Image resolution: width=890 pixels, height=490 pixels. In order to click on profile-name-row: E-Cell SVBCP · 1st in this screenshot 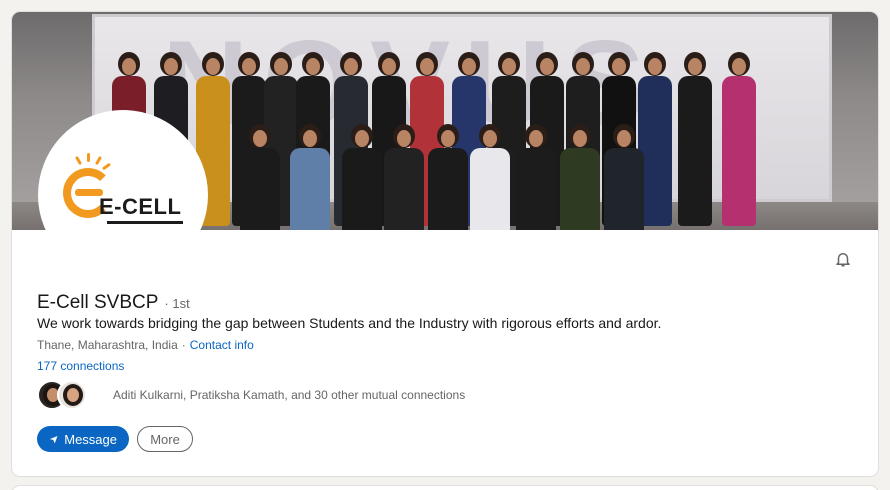, I will do `click(113, 303)`.